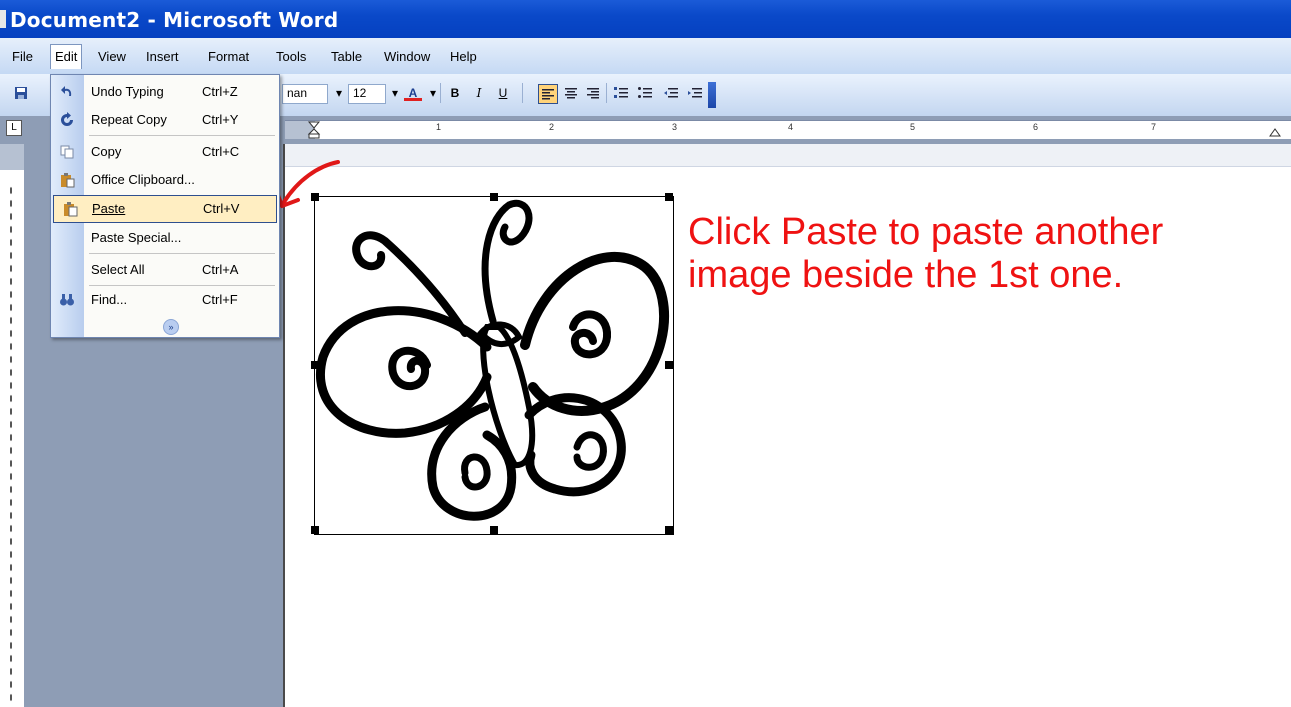 This screenshot has width=1291, height=707. Describe the element at coordinates (165, 92) in the screenshot. I see `menu-item-undo-typing: Undo Typing Ctrl+Z` at that location.